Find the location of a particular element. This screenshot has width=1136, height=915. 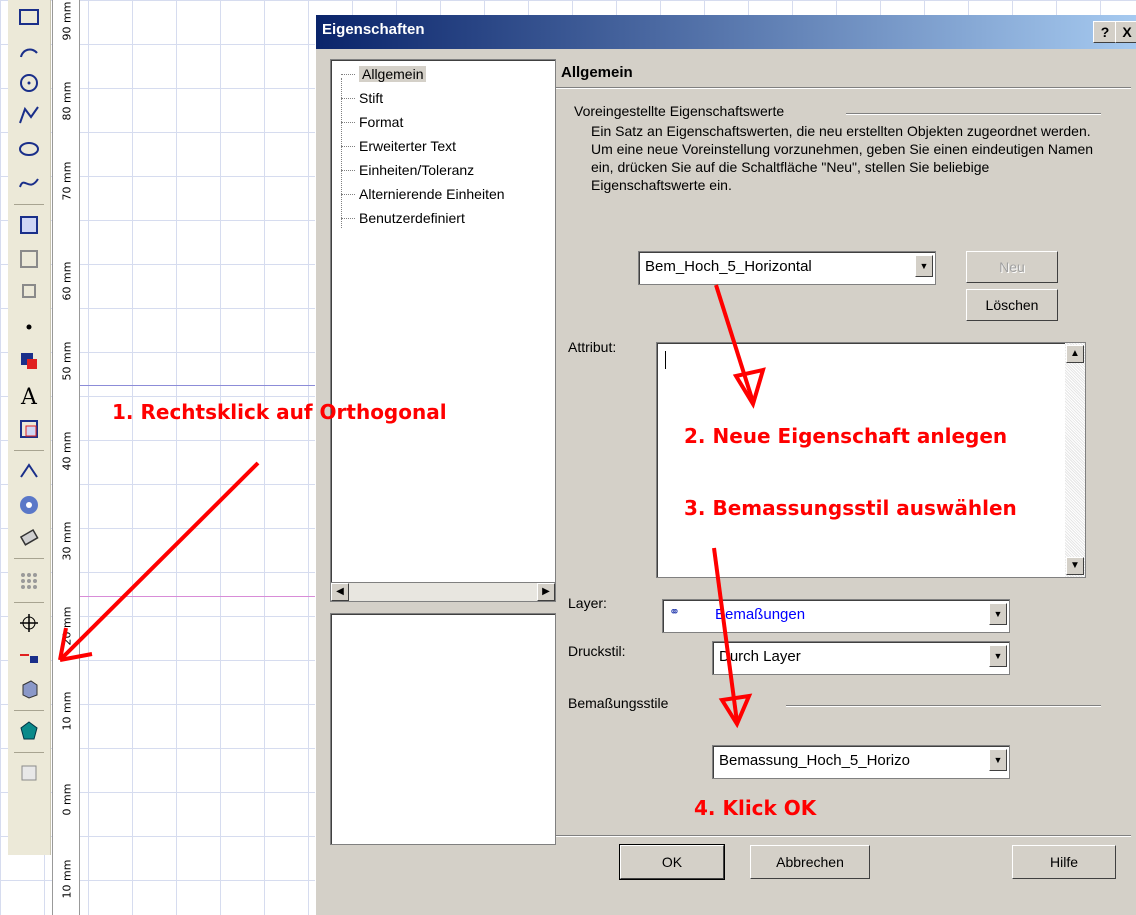

cube-icon is located at coordinates (29, 689).